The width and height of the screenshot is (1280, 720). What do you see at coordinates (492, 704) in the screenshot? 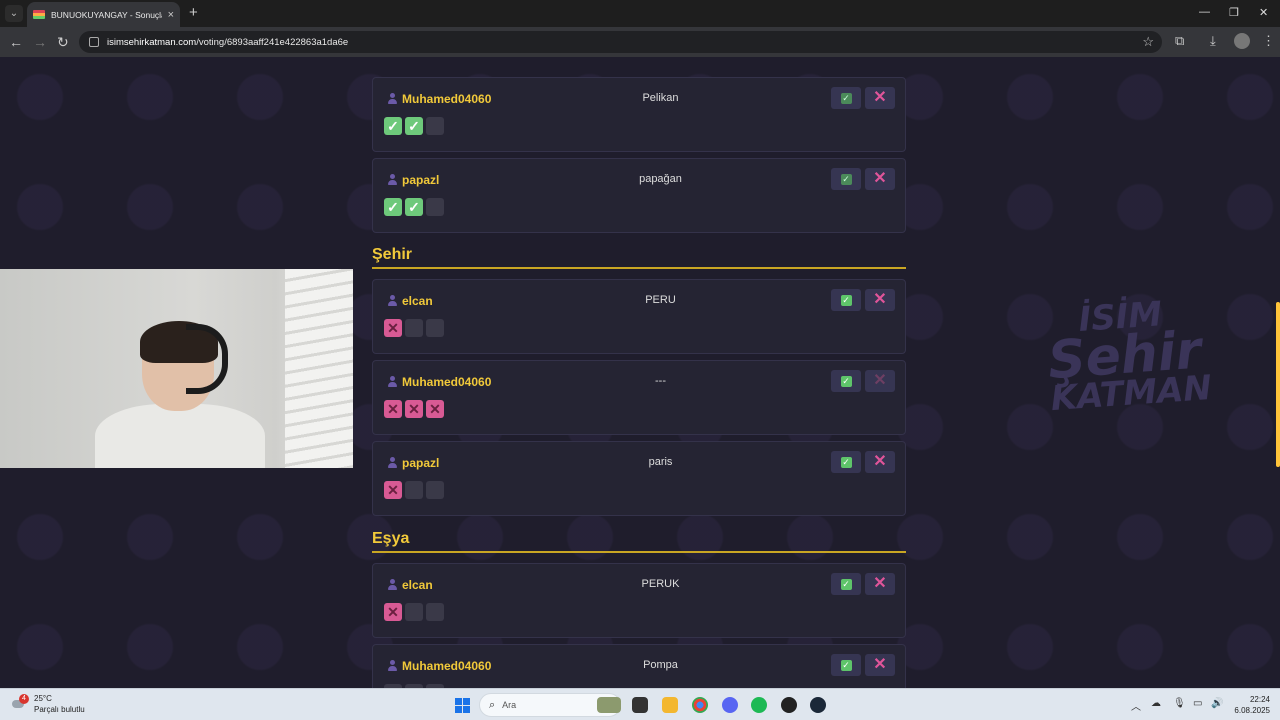
I see `search-icon: ⌕` at bounding box center [492, 704].